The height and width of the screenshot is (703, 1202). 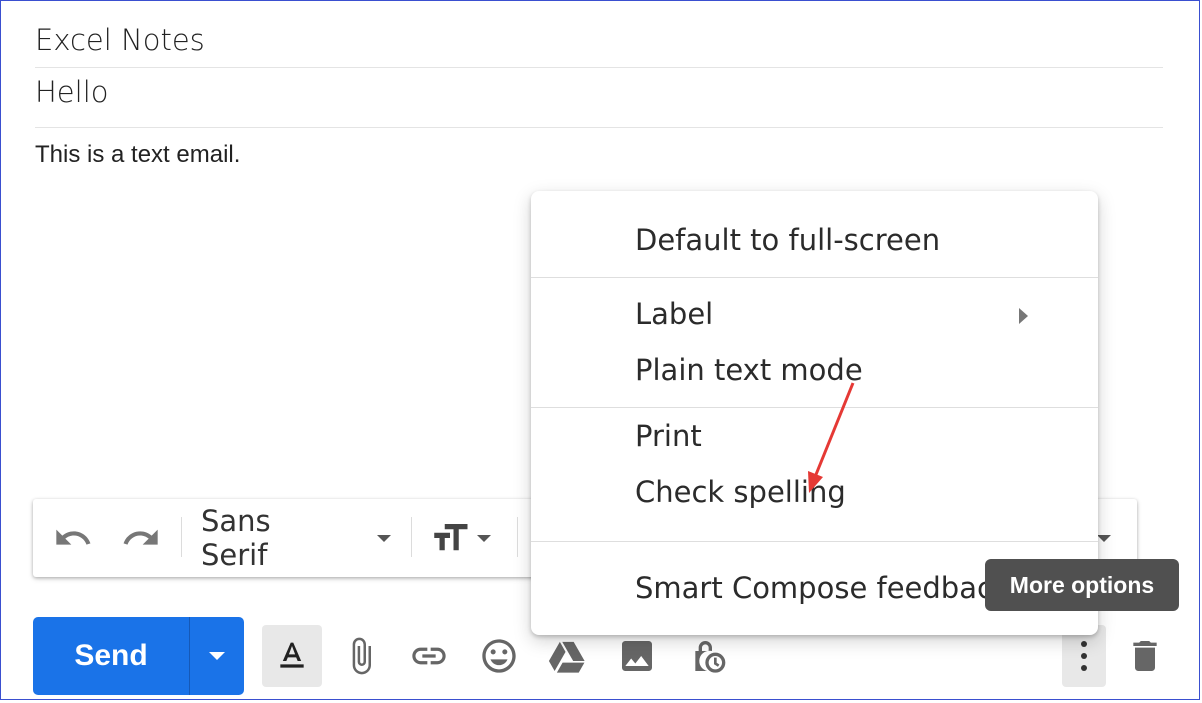 What do you see at coordinates (674, 314) in the screenshot?
I see `menu-item-label: Label` at bounding box center [674, 314].